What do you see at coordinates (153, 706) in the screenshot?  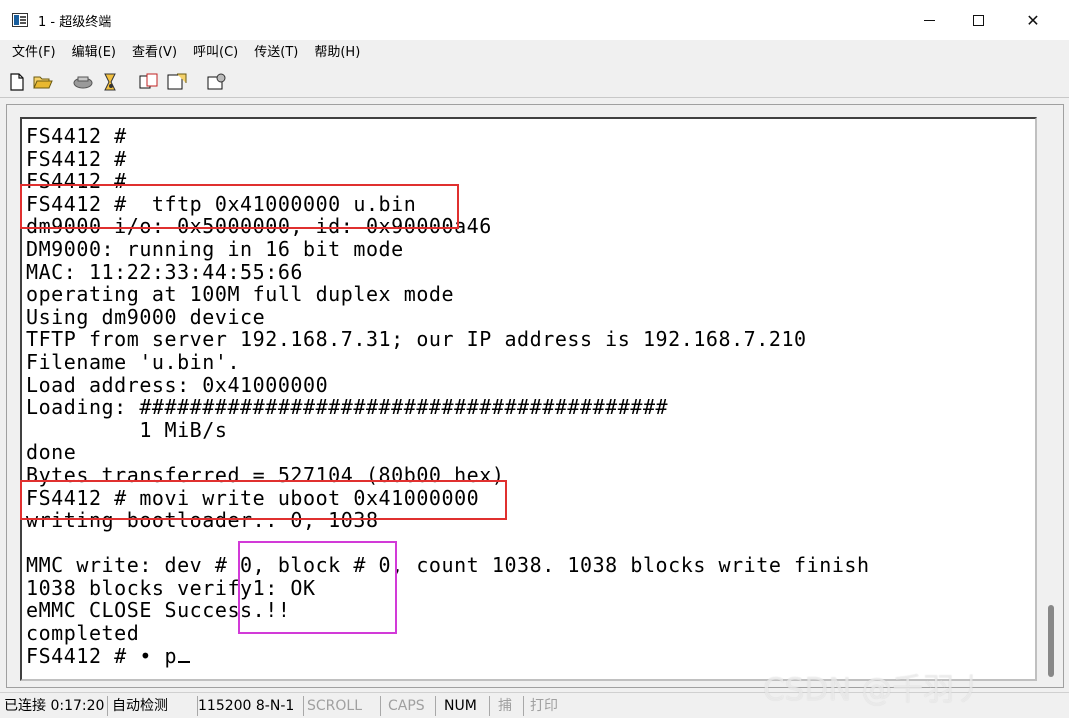 I see `status-auto-detect: 自动检测` at bounding box center [153, 706].